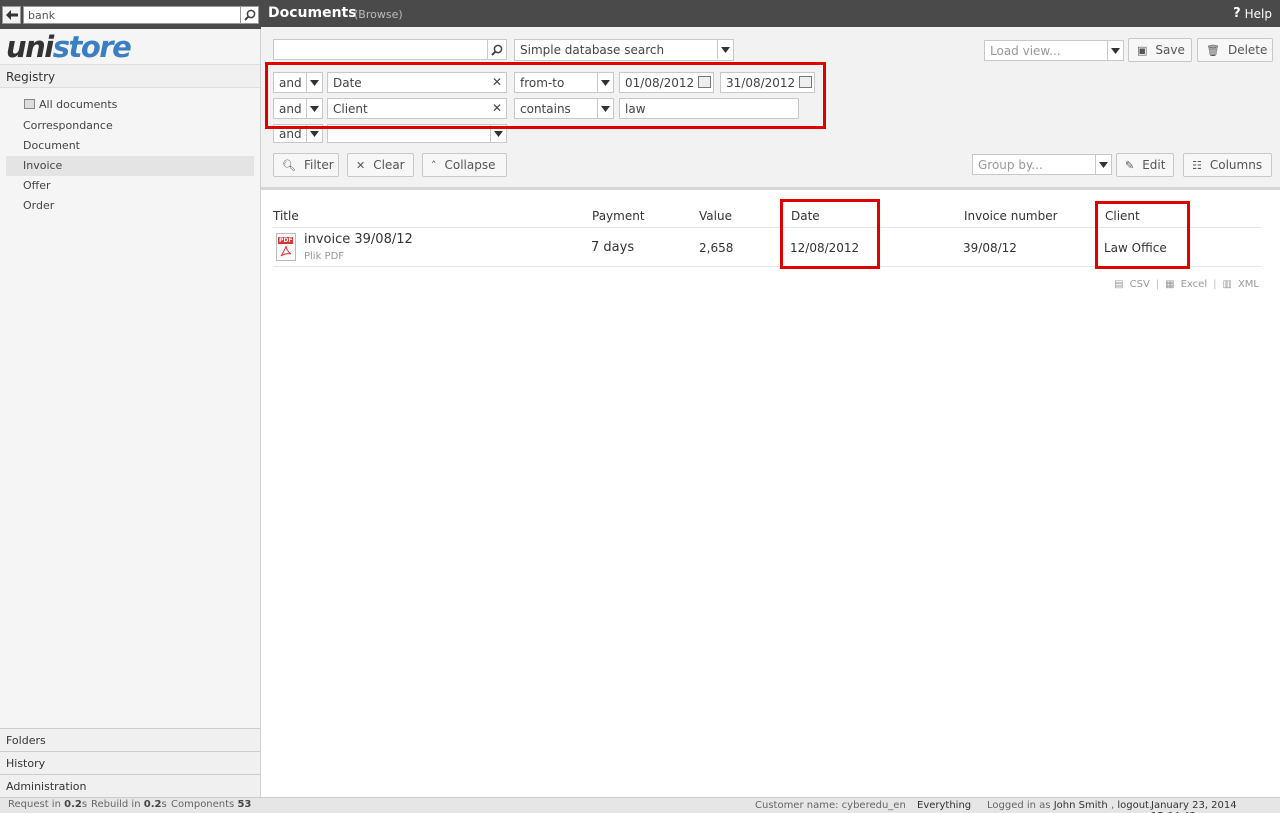 The width and height of the screenshot is (1280, 813). I want to click on csv-icon: ▤, so click(1119, 284).